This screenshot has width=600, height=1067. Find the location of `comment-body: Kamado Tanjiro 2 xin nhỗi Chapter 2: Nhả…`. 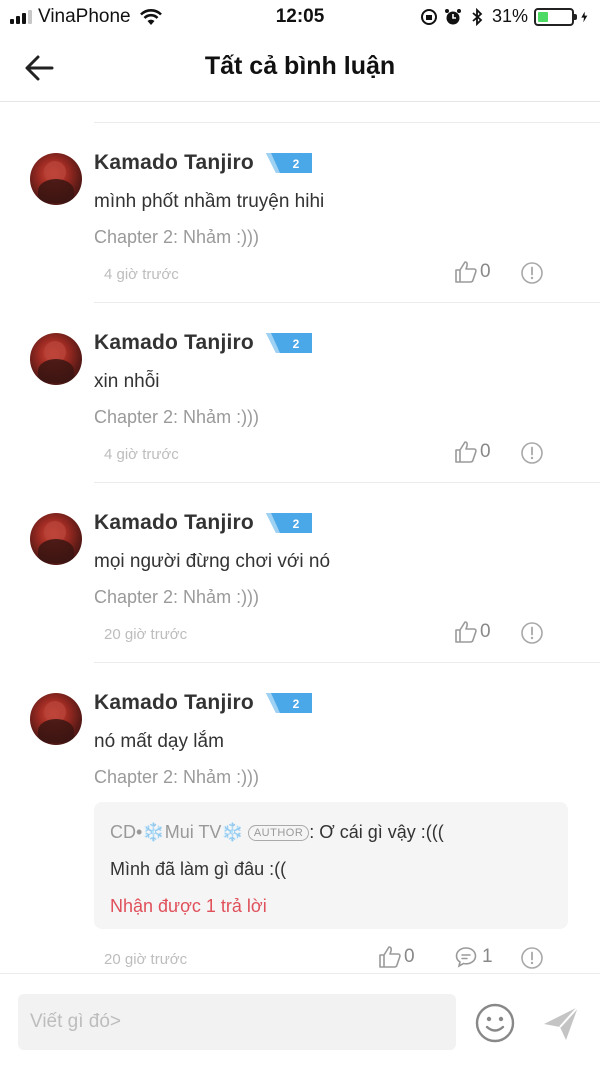

comment-body: Kamado Tanjiro 2 xin nhỗi Chapter 2: Nhả… is located at coordinates (347, 393).